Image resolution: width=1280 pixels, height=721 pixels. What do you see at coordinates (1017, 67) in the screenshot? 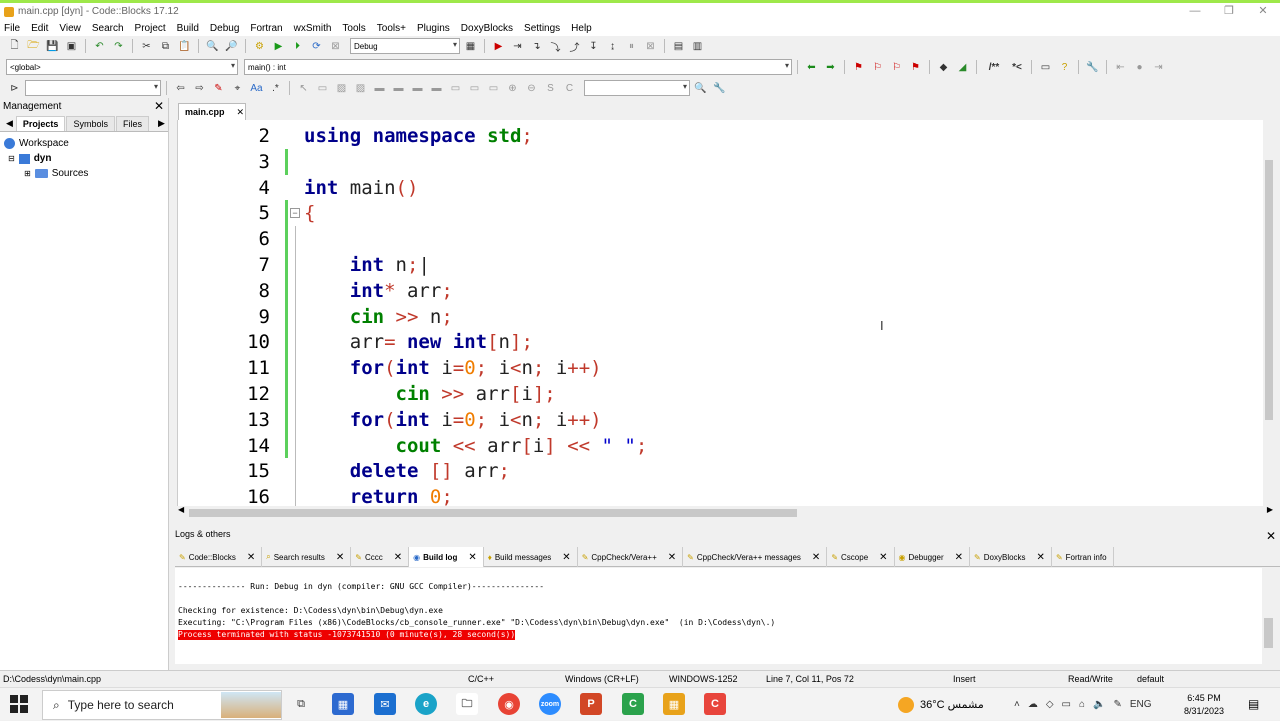
I see `doxy-line-icon: *<` at bounding box center [1017, 67].